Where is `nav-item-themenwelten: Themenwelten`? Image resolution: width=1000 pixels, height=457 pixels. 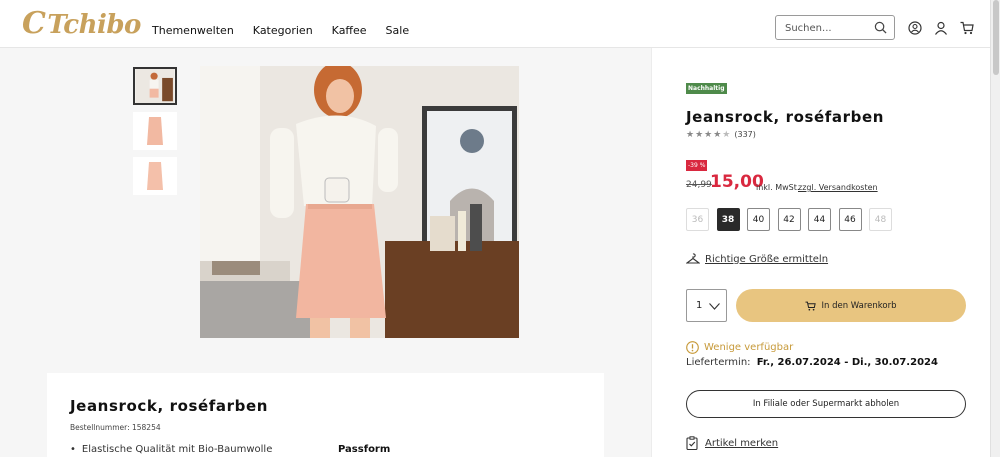
nav-item-themenwelten: Themenwelten is located at coordinates (193, 30).